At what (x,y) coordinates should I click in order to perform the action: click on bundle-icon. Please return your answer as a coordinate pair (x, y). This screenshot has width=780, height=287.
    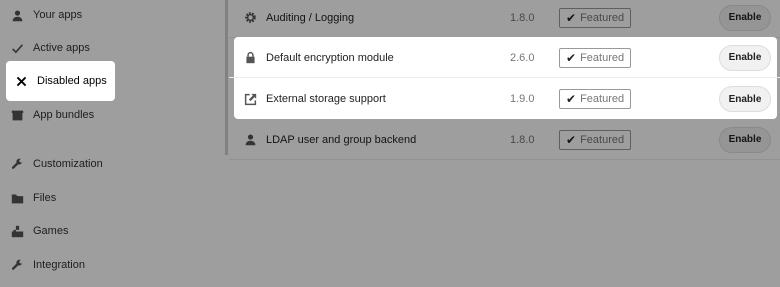
    Looking at the image, I should click on (17, 115).